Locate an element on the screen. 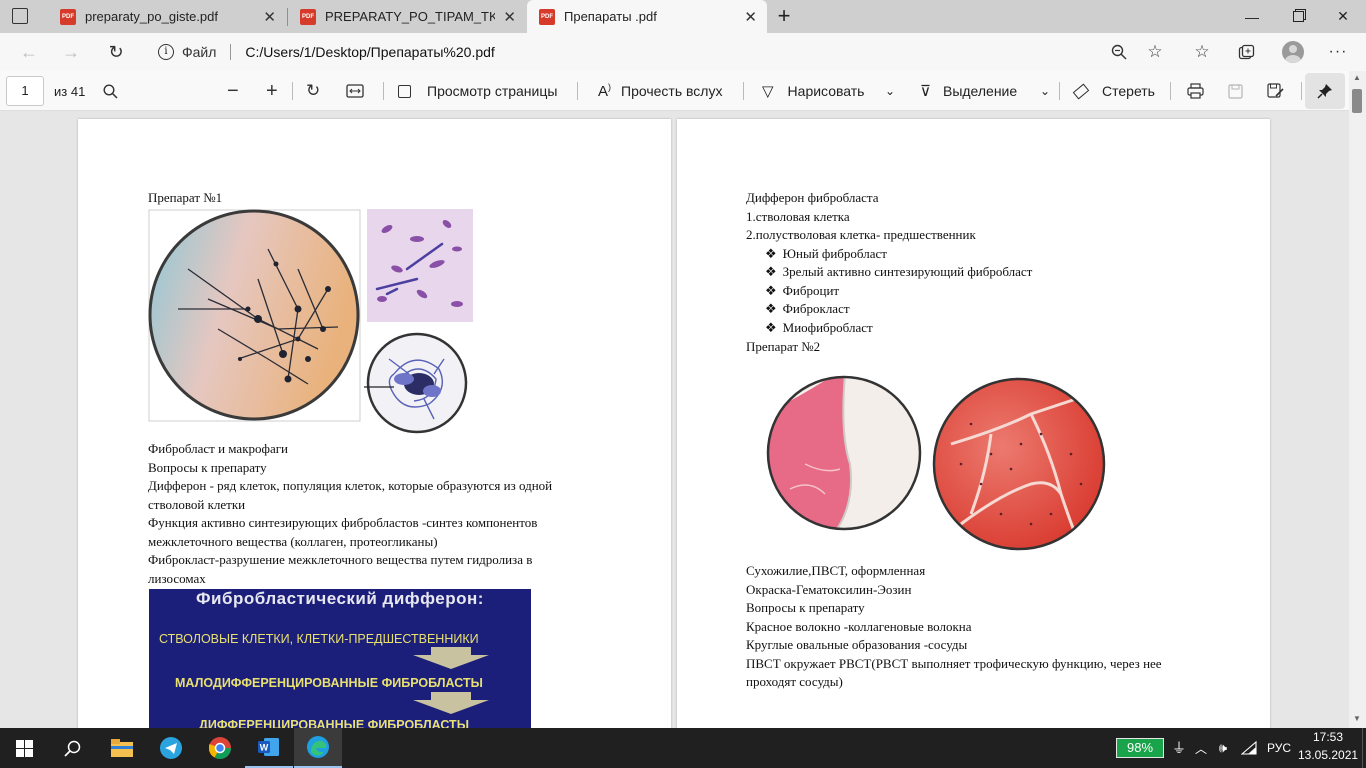  close-window-icon: ✕ is located at coordinates (1343, 16).